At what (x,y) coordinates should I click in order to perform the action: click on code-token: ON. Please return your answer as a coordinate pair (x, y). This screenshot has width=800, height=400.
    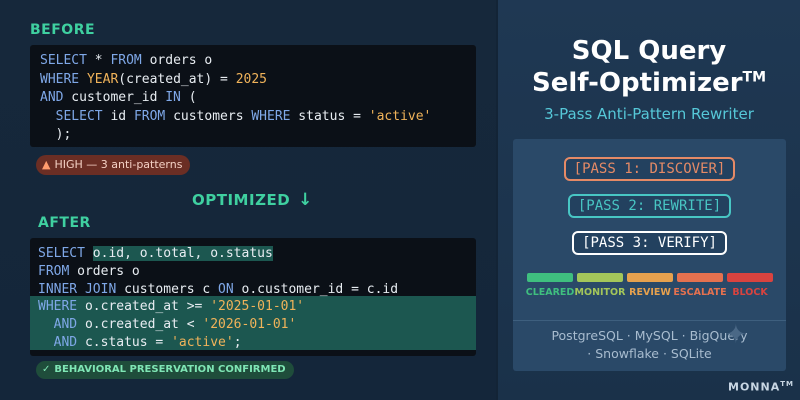
    Looking at the image, I should click on (226, 289).